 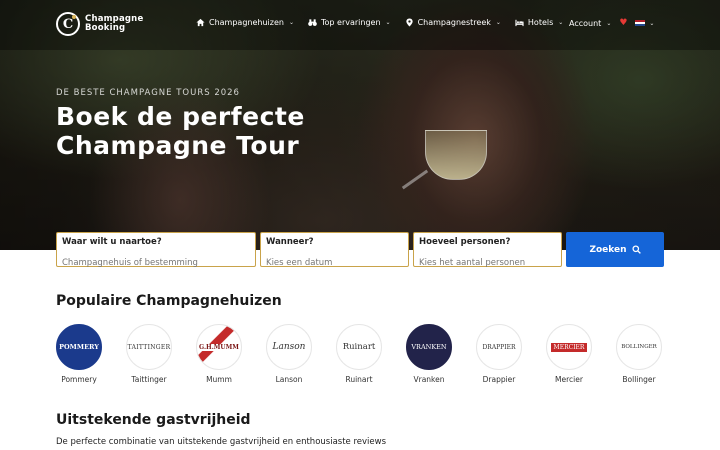 What do you see at coordinates (608, 249) in the screenshot?
I see `search-button-label: Zoeken` at bounding box center [608, 249].